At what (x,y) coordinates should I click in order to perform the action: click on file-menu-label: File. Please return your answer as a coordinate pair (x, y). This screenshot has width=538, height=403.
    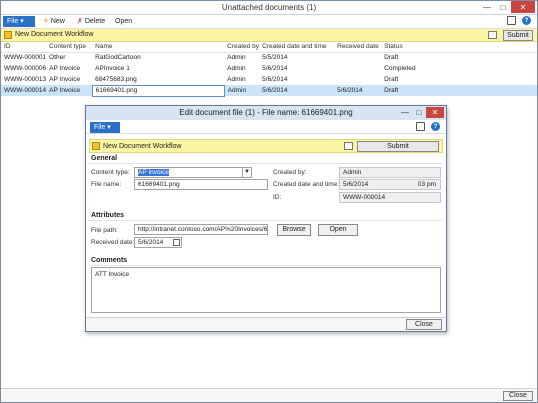
    Looking at the image, I should click on (13, 21).